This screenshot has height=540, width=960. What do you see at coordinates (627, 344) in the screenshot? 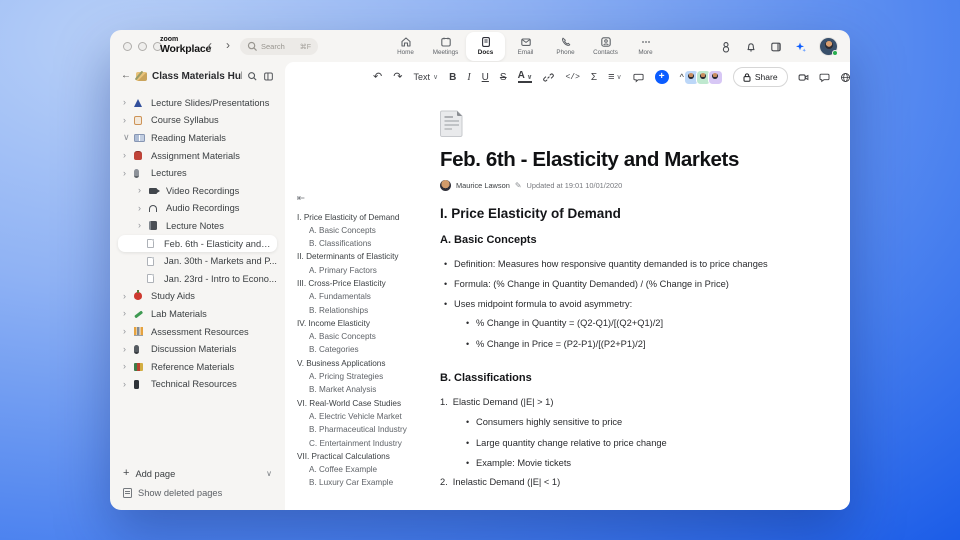
I see `bullet-item: % Change in Price = (P2-P1)/[(P2+P1)/2]` at bounding box center [627, 344].